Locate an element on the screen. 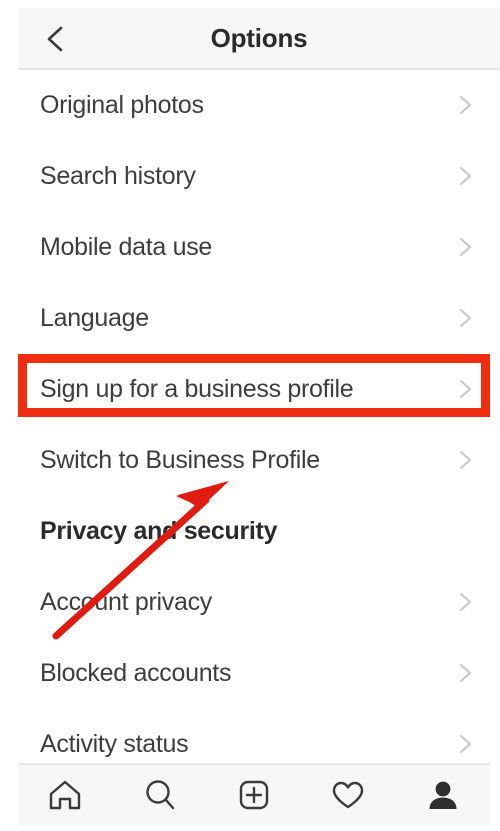  search-icon is located at coordinates (160, 795).